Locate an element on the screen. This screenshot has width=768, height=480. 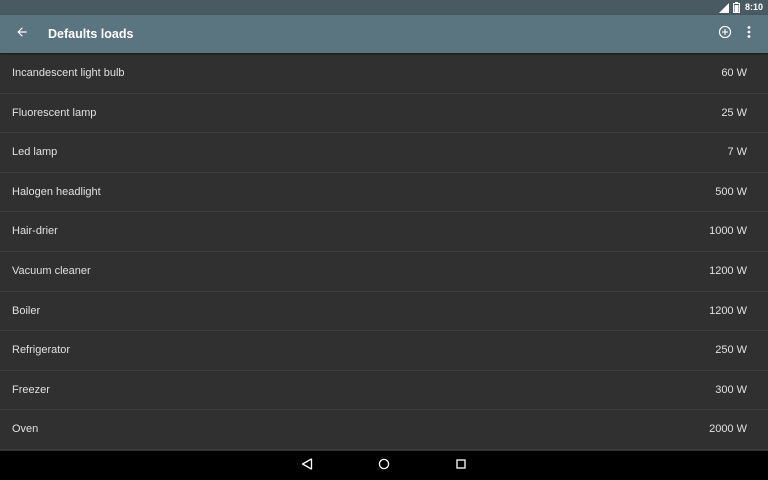
load-name: Halogen headlight is located at coordinates (56, 191).